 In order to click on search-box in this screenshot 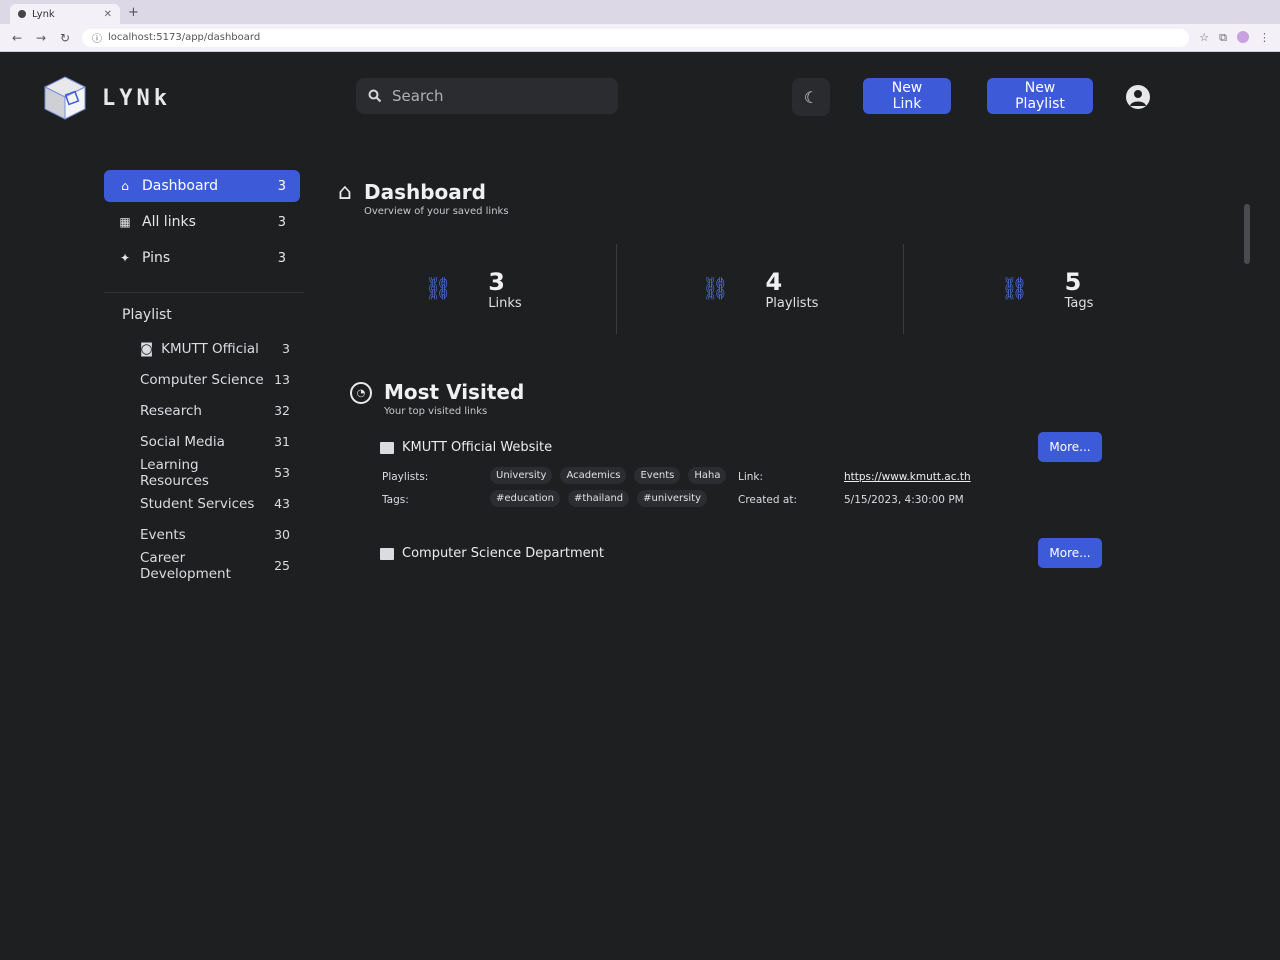, I will do `click(487, 96)`.